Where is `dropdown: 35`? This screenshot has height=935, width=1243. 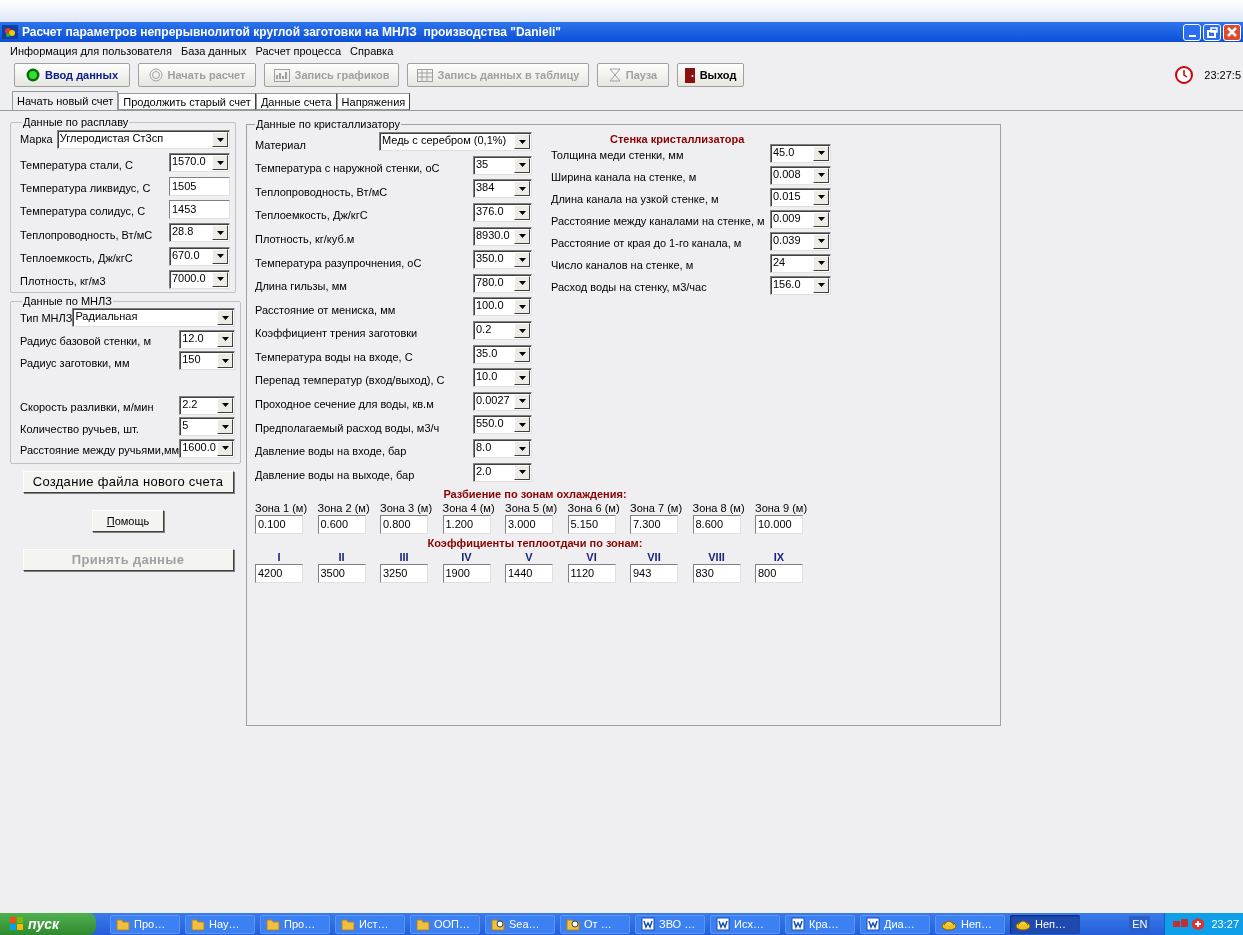 dropdown: 35 is located at coordinates (502, 165).